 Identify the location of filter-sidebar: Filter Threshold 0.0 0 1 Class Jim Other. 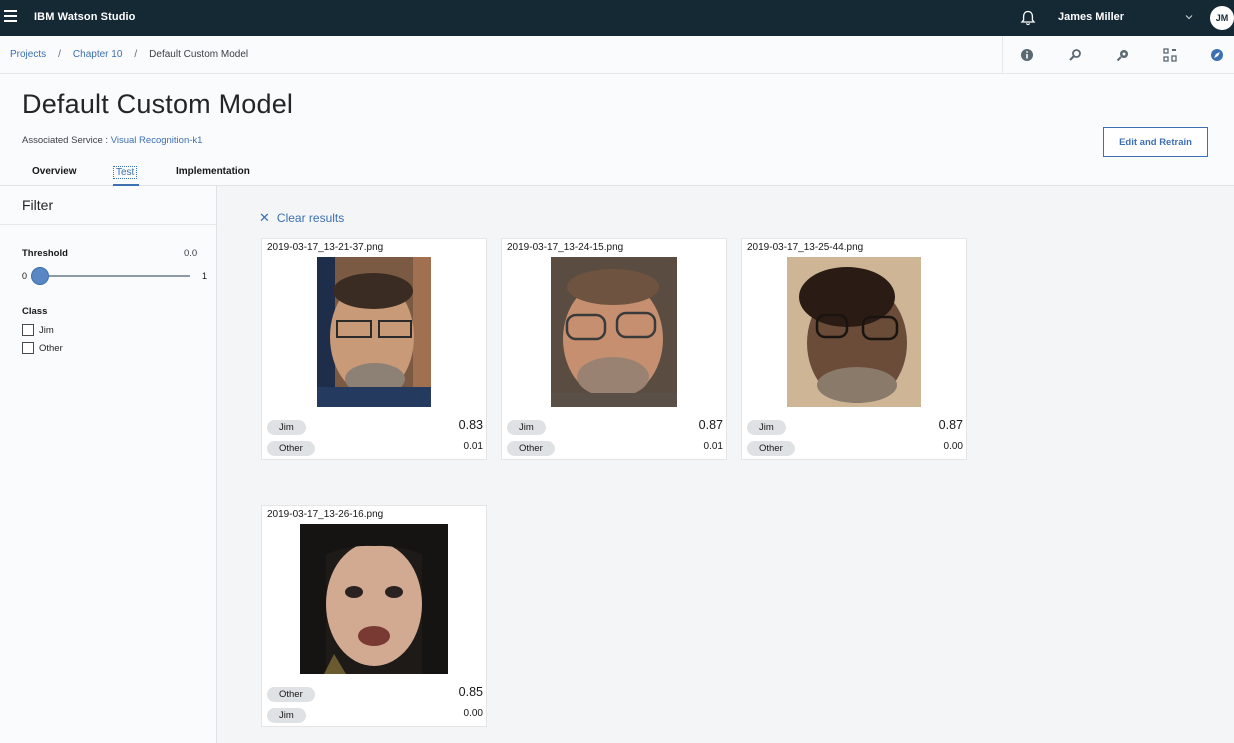
(108, 464).